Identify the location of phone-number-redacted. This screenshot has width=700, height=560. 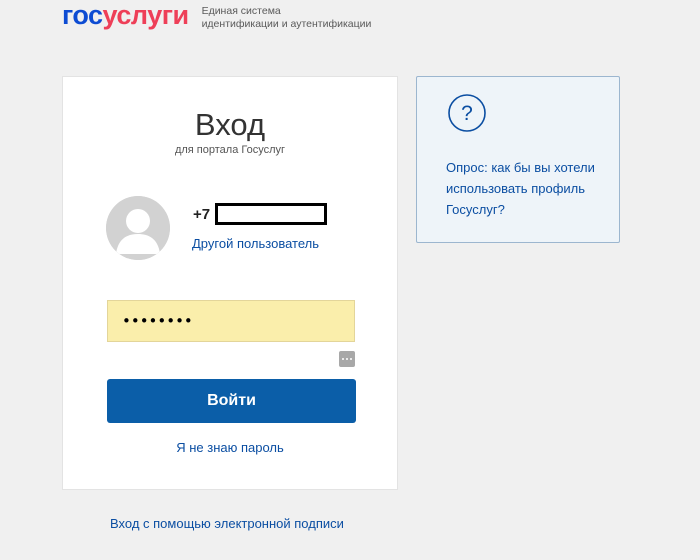
(271, 214).